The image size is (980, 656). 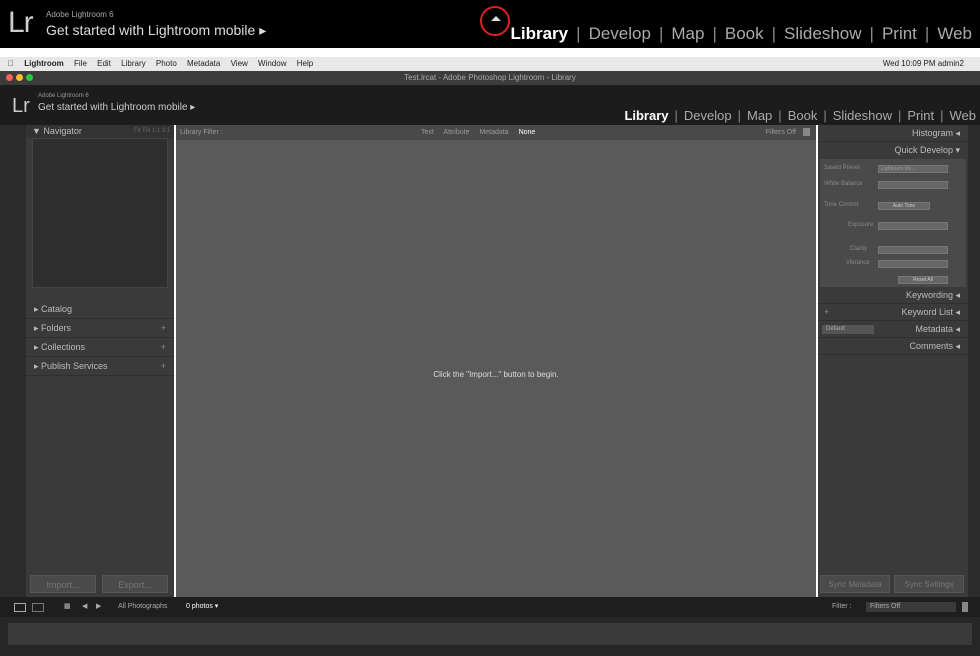 I want to click on clarity-steppers, so click(x=913, y=250).